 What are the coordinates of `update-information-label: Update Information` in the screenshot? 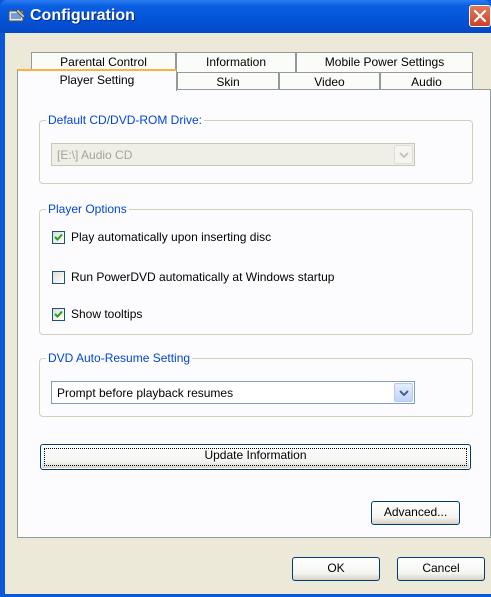 It's located at (255, 455).